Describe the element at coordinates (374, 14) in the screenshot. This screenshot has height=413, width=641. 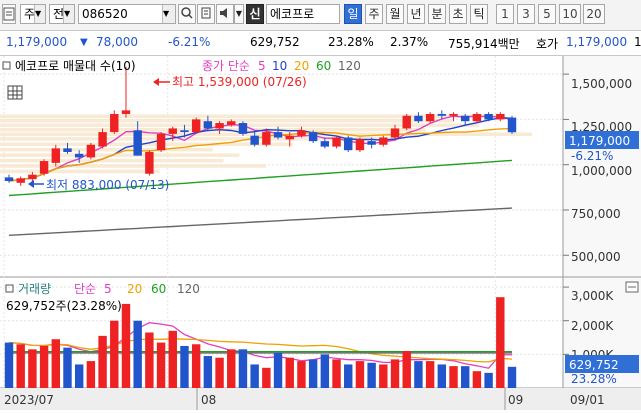
I see `period-tab-1: 주` at that location.